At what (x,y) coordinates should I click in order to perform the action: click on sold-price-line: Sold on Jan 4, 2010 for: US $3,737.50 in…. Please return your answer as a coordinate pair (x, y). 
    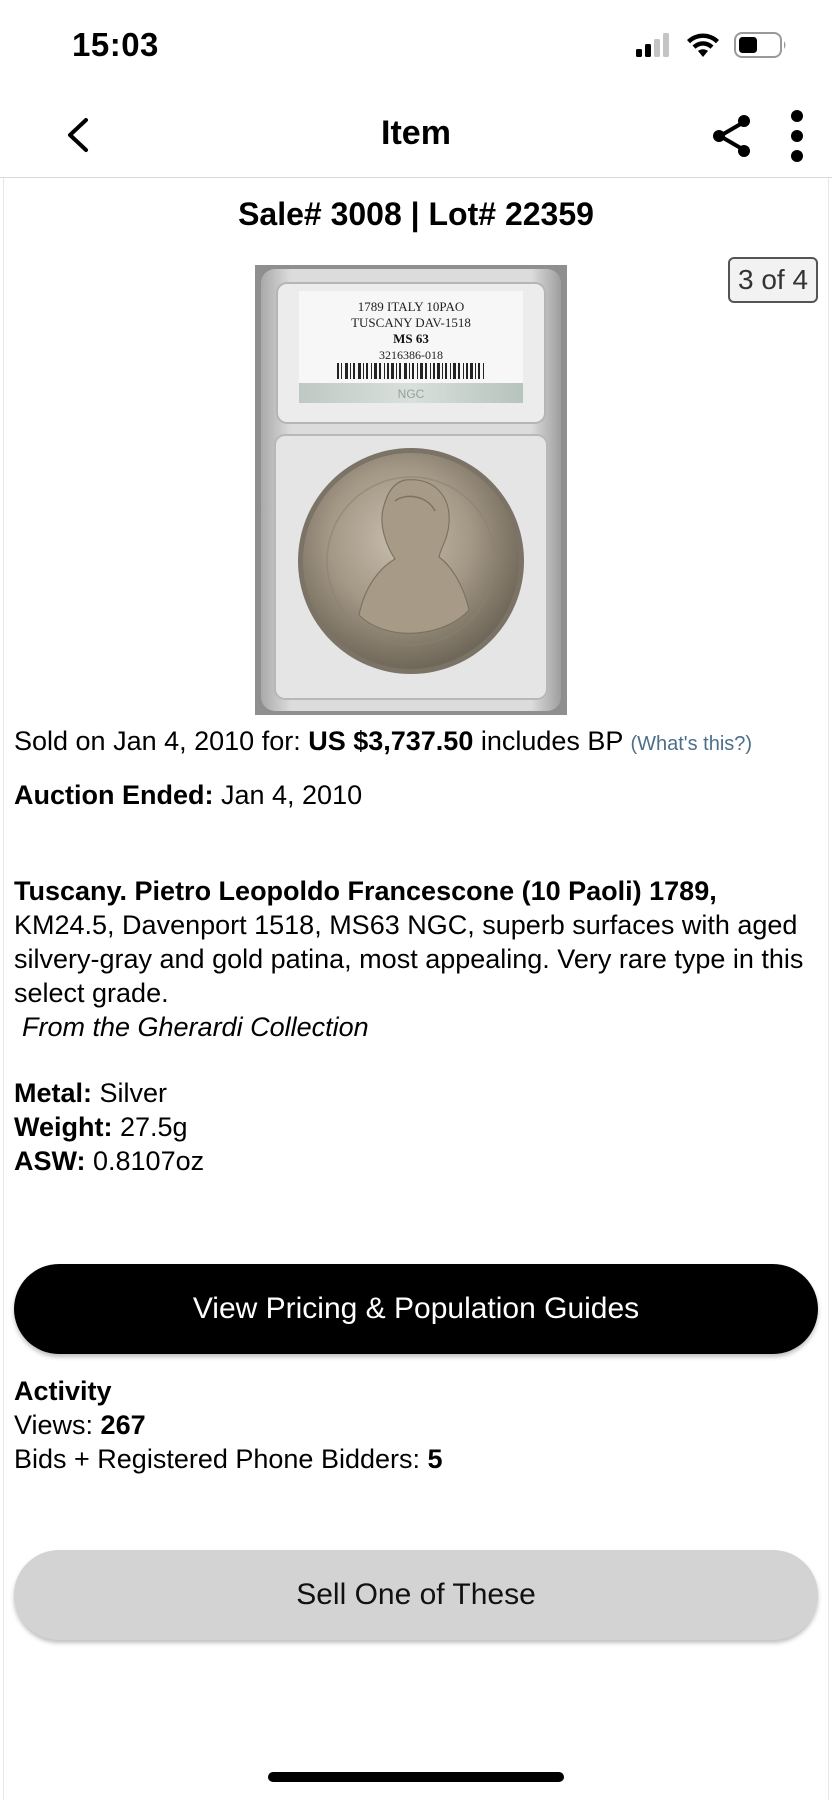
    Looking at the image, I should click on (383, 741).